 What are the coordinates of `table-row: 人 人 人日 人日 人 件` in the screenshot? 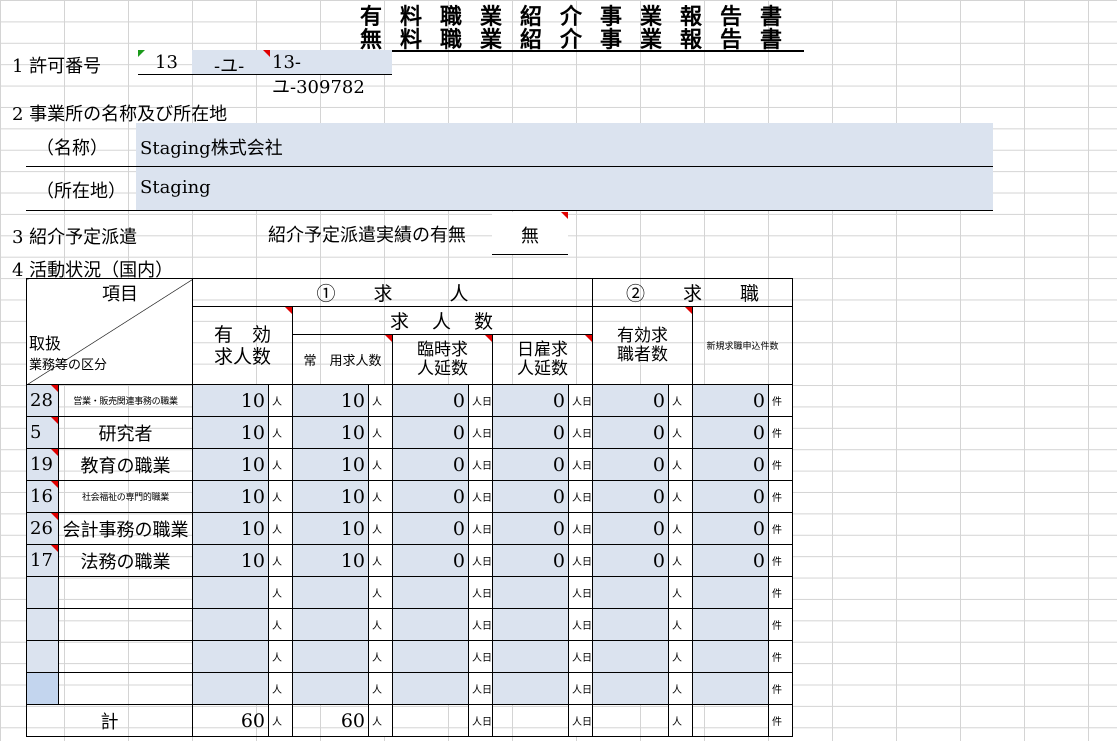 It's located at (410, 592).